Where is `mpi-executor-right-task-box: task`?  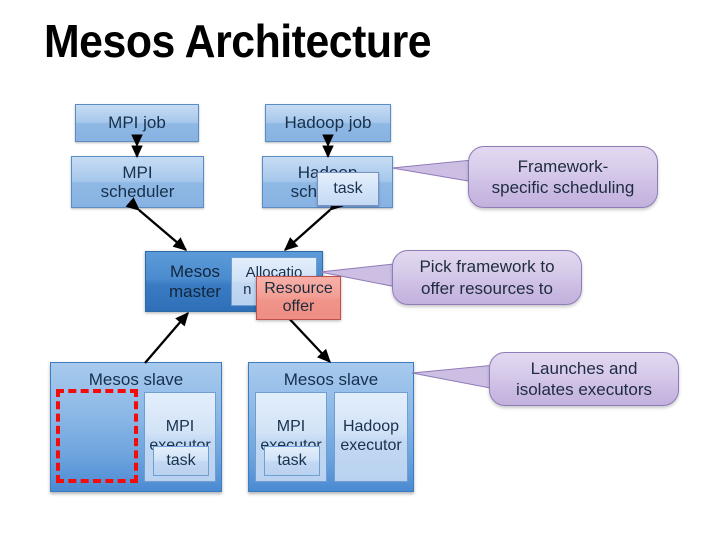
mpi-executor-right-task-box: task is located at coordinates (292, 461).